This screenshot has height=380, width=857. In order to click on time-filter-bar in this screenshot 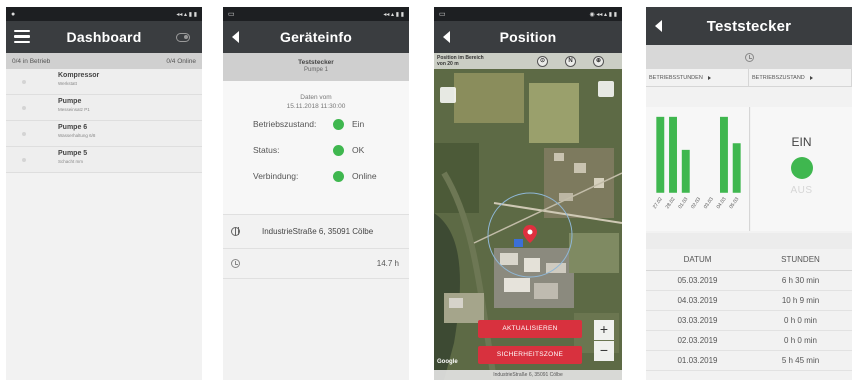, I will do `click(749, 57)`.